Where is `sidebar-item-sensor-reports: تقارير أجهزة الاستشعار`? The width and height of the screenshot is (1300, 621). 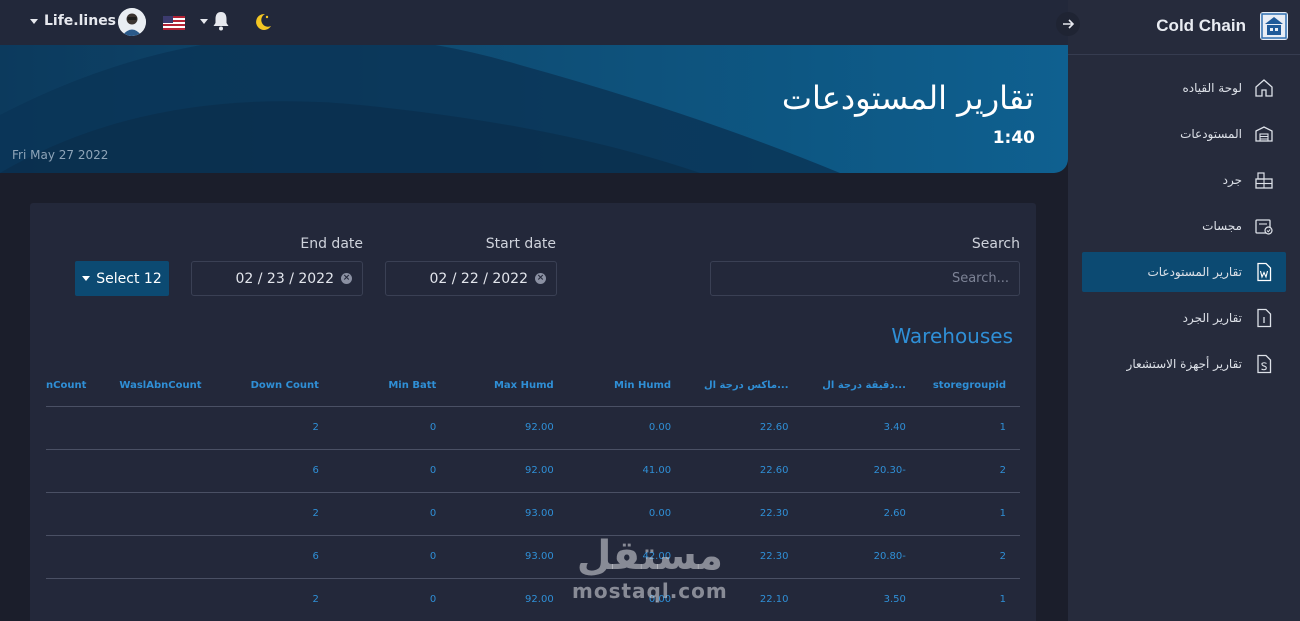
sidebar-item-sensor-reports: تقارير أجهزة الاستشعار is located at coordinates (1184, 364).